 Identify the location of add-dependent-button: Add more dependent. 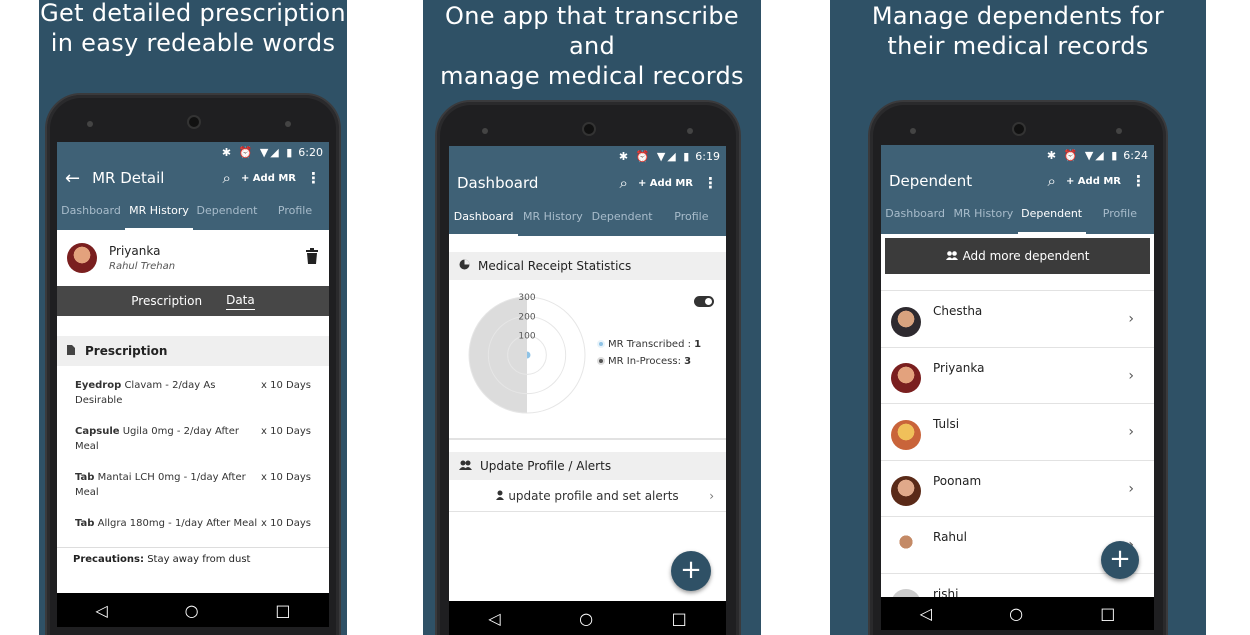
(1017, 256).